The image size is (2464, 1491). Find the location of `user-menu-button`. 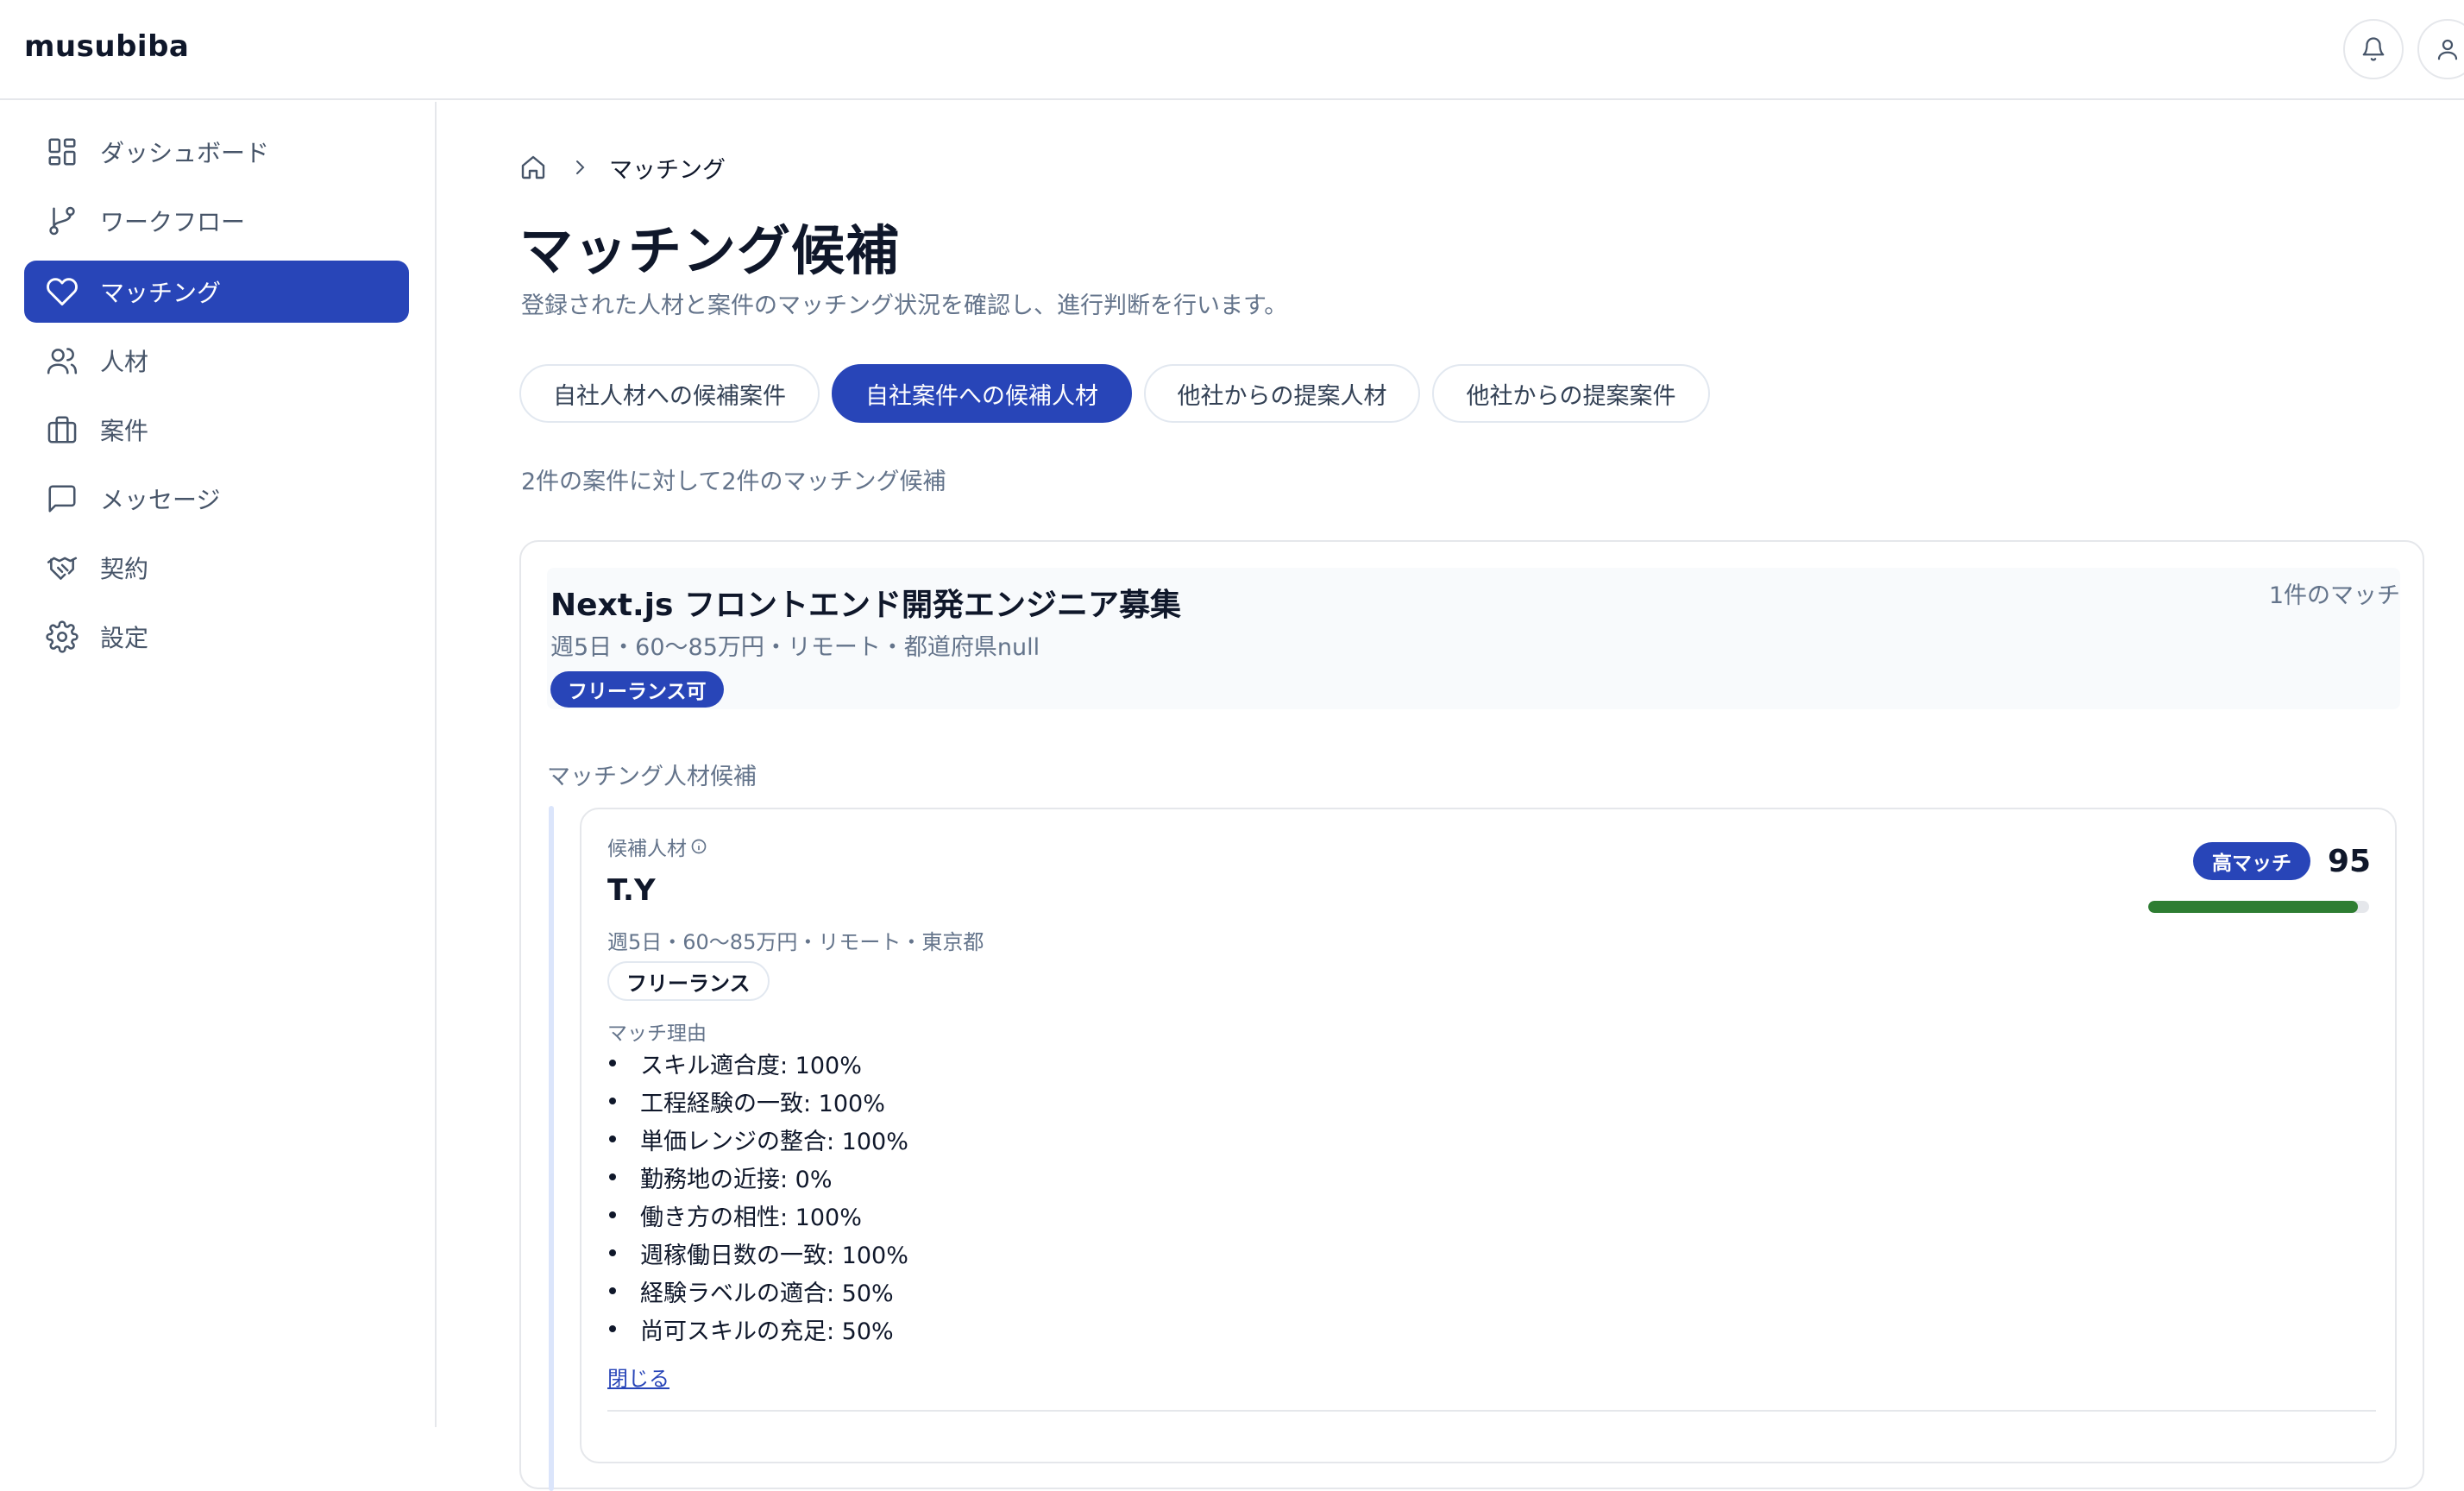

user-menu-button is located at coordinates (2441, 49).